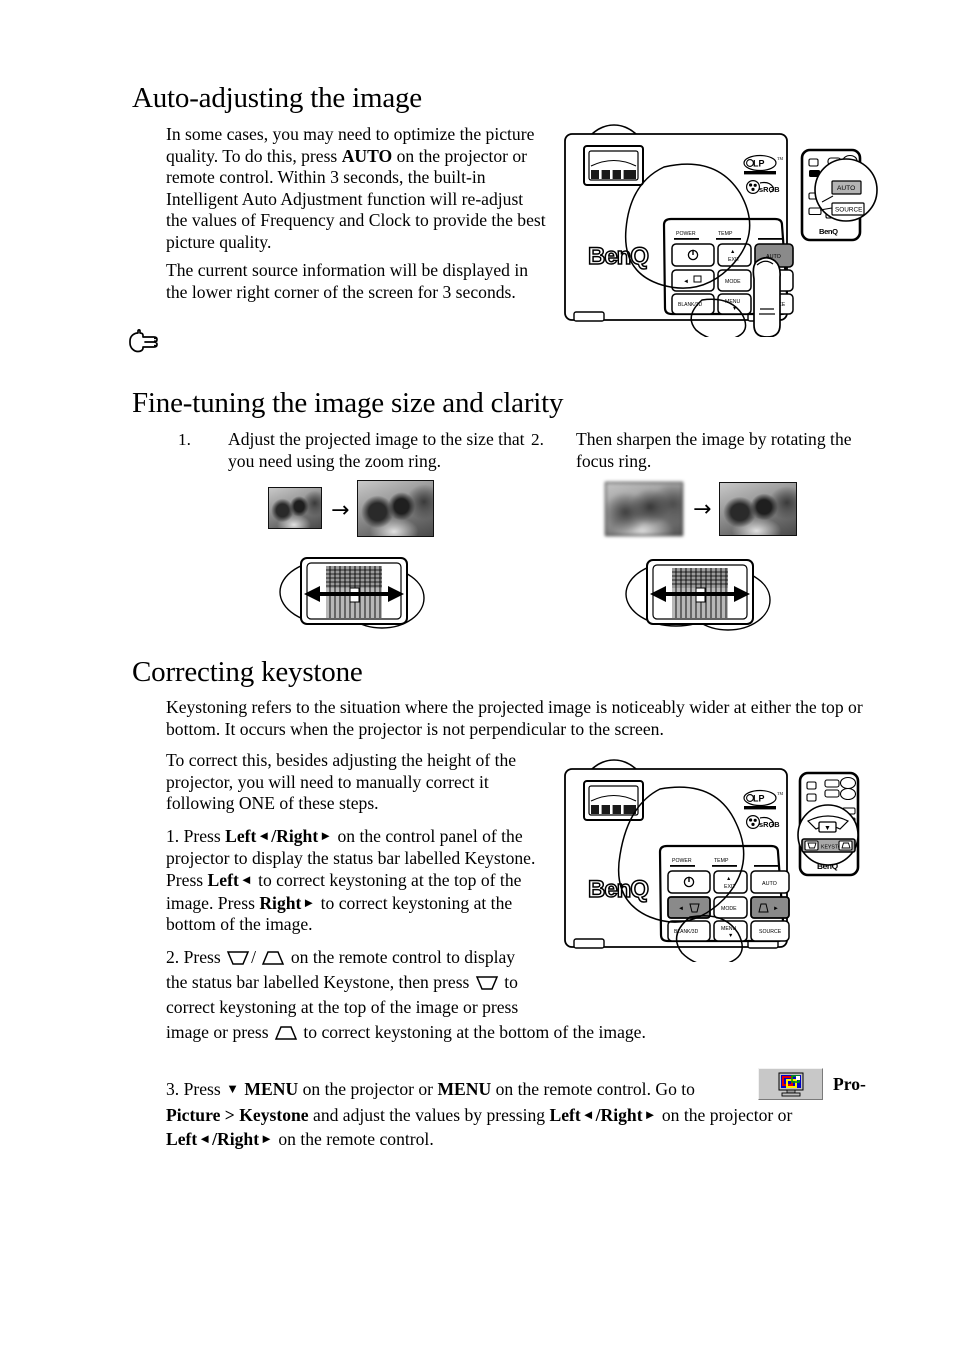 Image resolution: width=954 pixels, height=1352 pixels. What do you see at coordinates (233, 1088) in the screenshot?
I see `arrow-down-icon: ▼` at bounding box center [233, 1088].